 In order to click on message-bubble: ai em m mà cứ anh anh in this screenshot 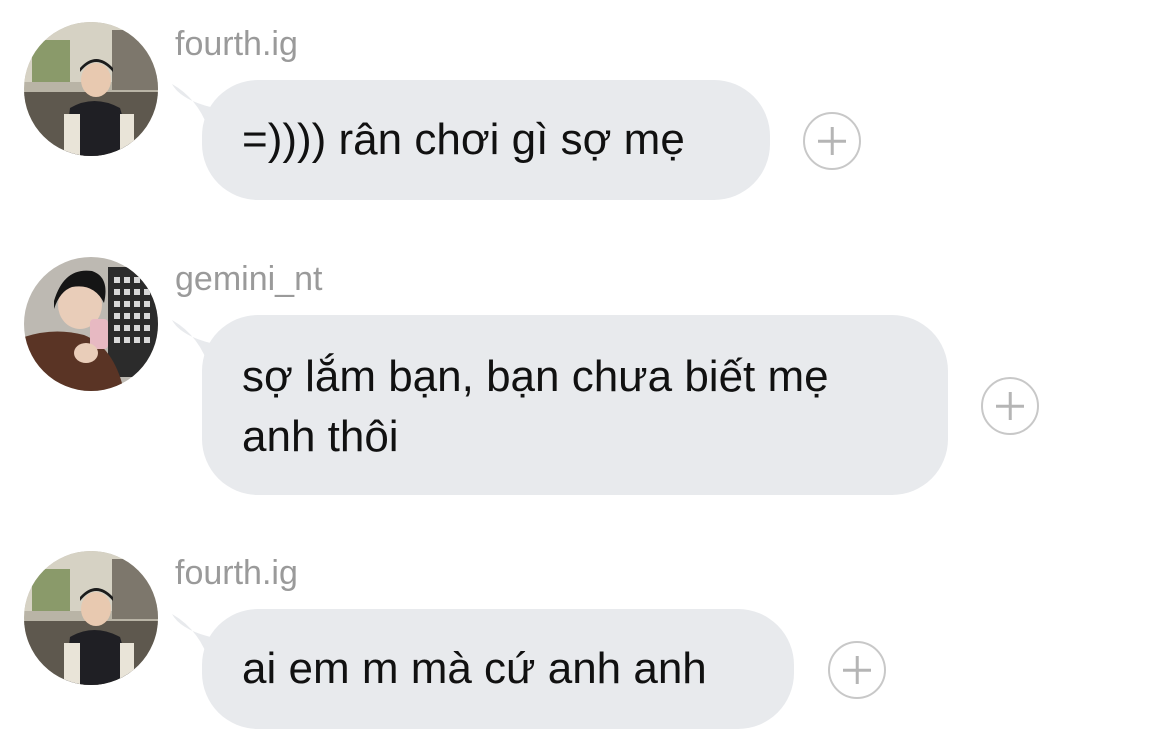, I will do `click(498, 669)`.